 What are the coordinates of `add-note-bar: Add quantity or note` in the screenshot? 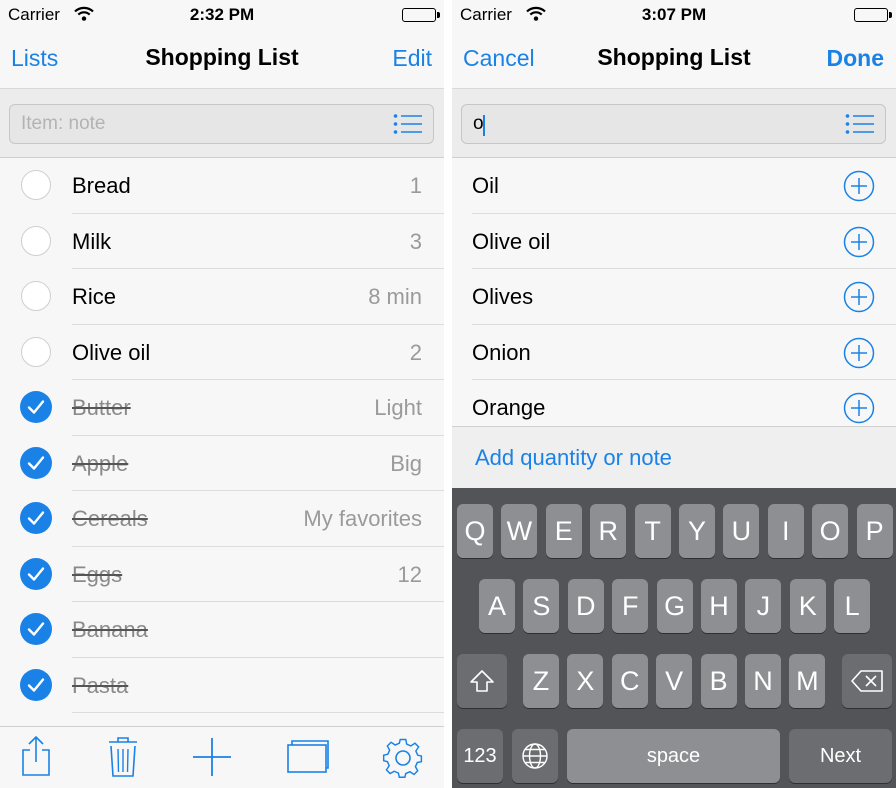 It's located at (674, 457).